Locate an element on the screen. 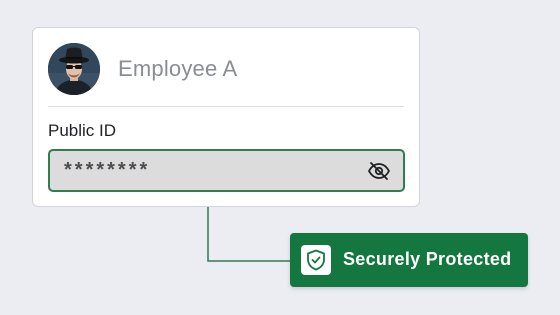 Image resolution: width=560 pixels, height=315 pixels. divider is located at coordinates (226, 106).